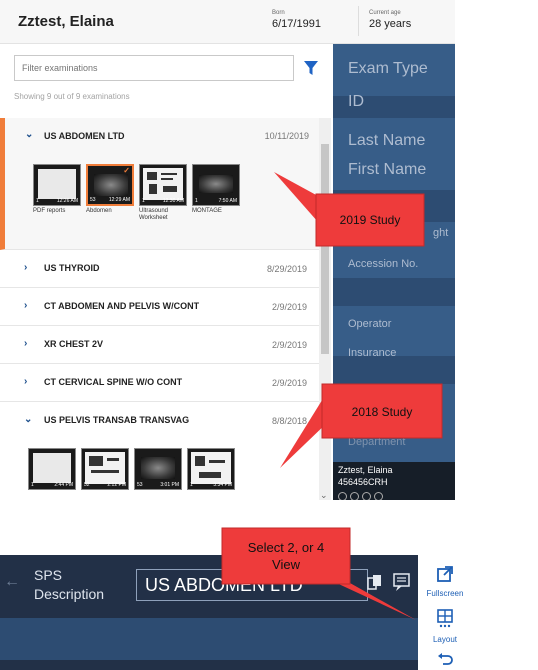  Describe the element at coordinates (57, 201) in the screenshot. I see `thumbnail-stamp: 1 12:26 AM` at that location.